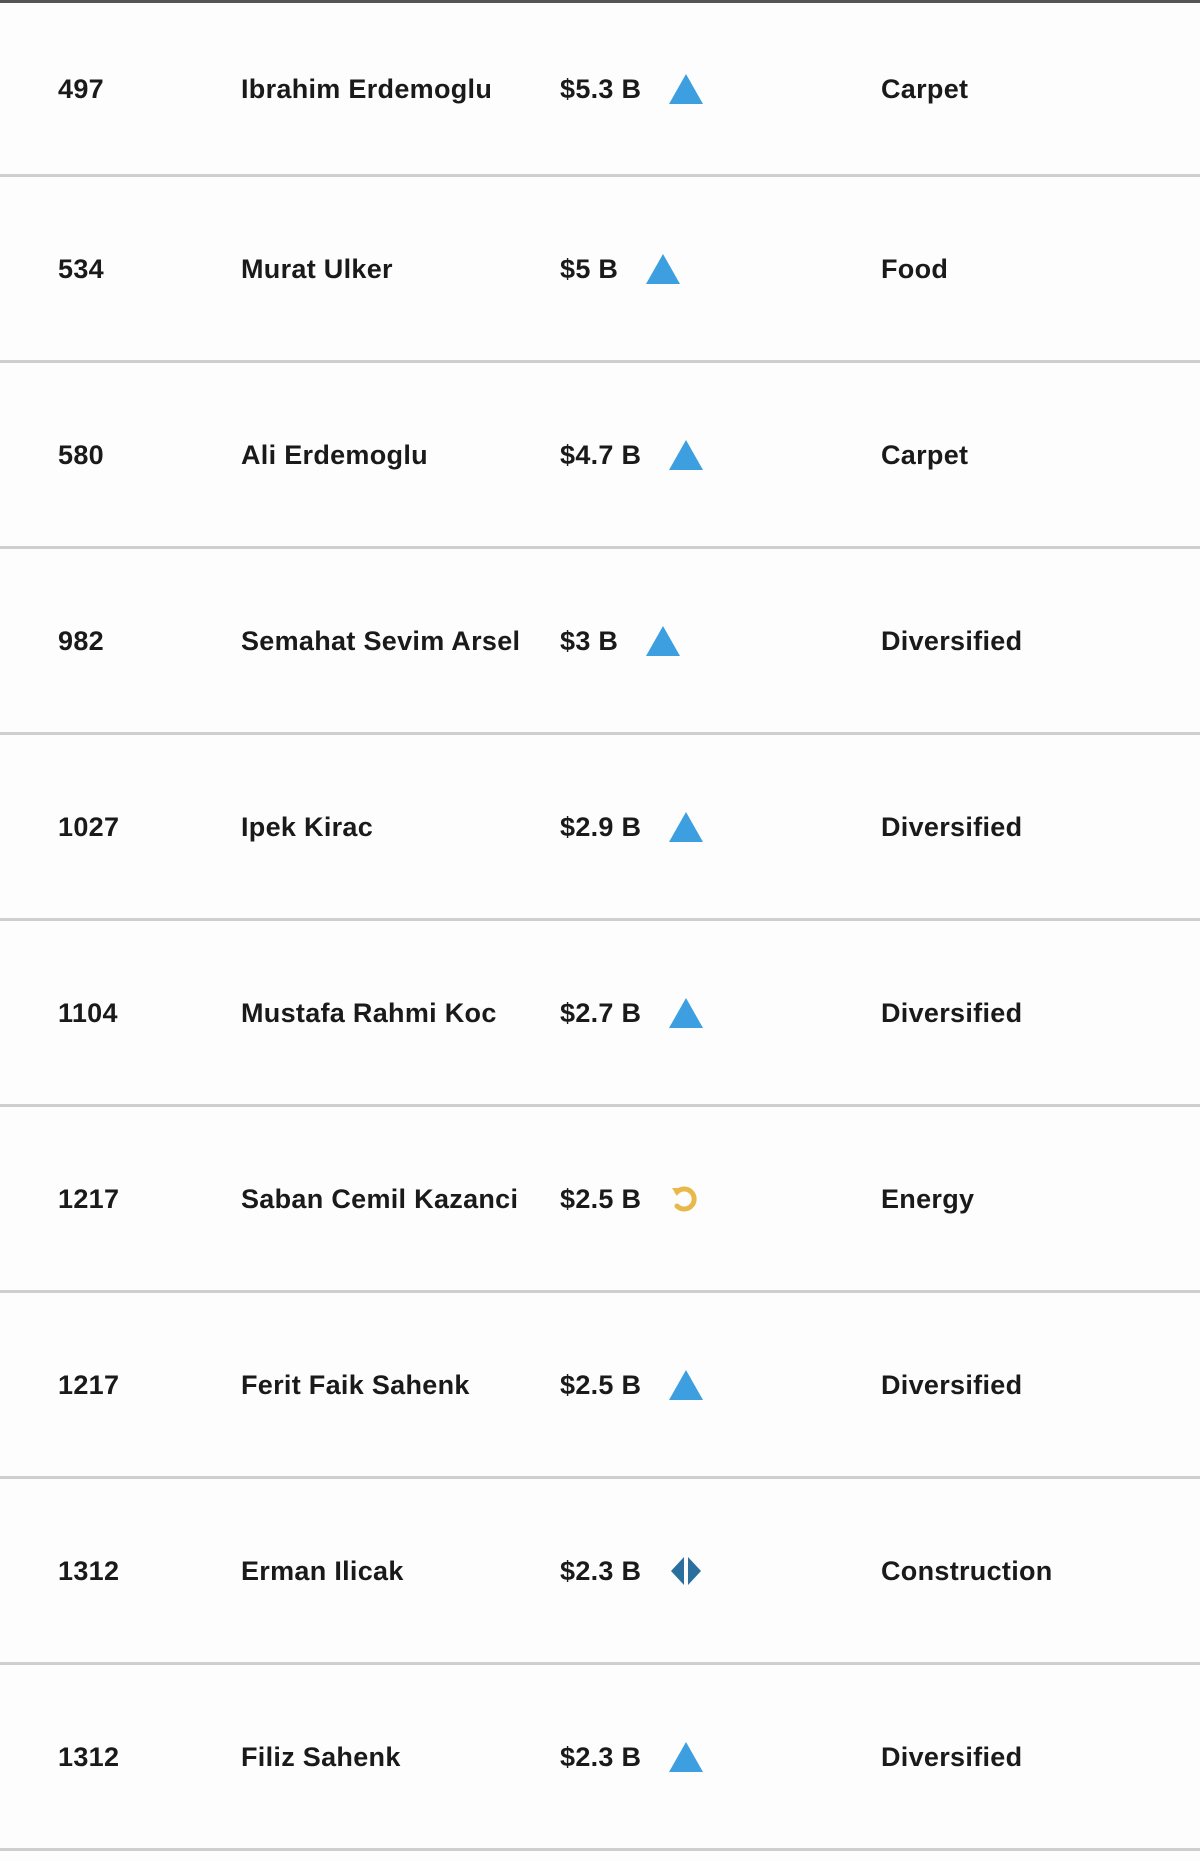 The width and height of the screenshot is (1200, 1861). I want to click on table-row: 1312 Filiz Sahenk $2.3 B Diversified, so click(600, 1758).